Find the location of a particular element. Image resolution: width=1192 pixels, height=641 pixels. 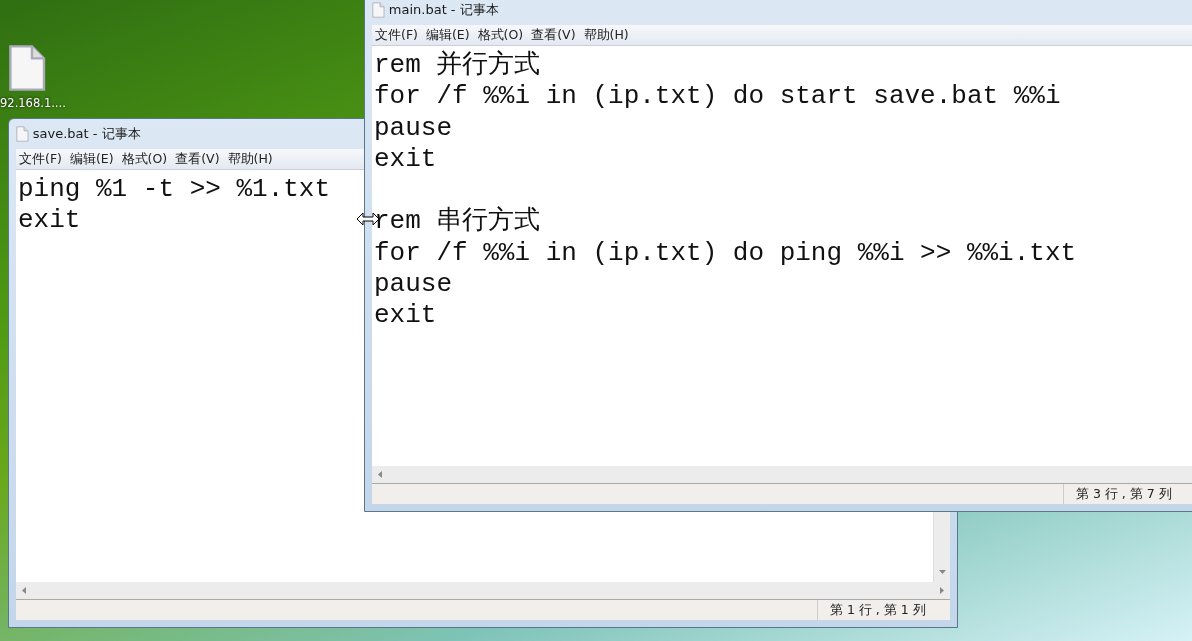

code-line: rem 并行方式 is located at coordinates (457, 66).